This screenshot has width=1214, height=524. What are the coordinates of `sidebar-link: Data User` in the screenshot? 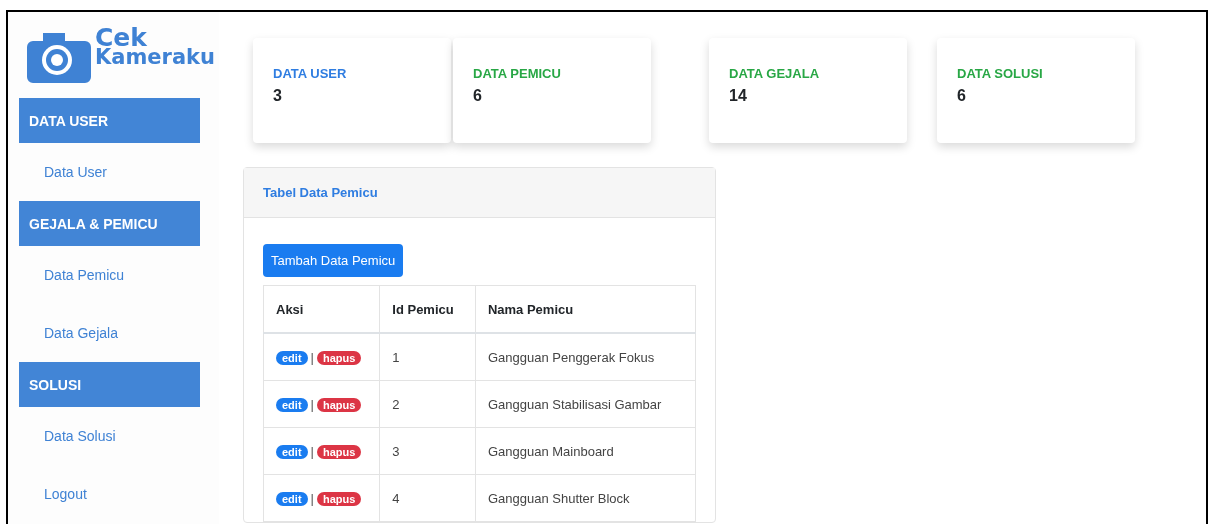 It's located at (76, 172).